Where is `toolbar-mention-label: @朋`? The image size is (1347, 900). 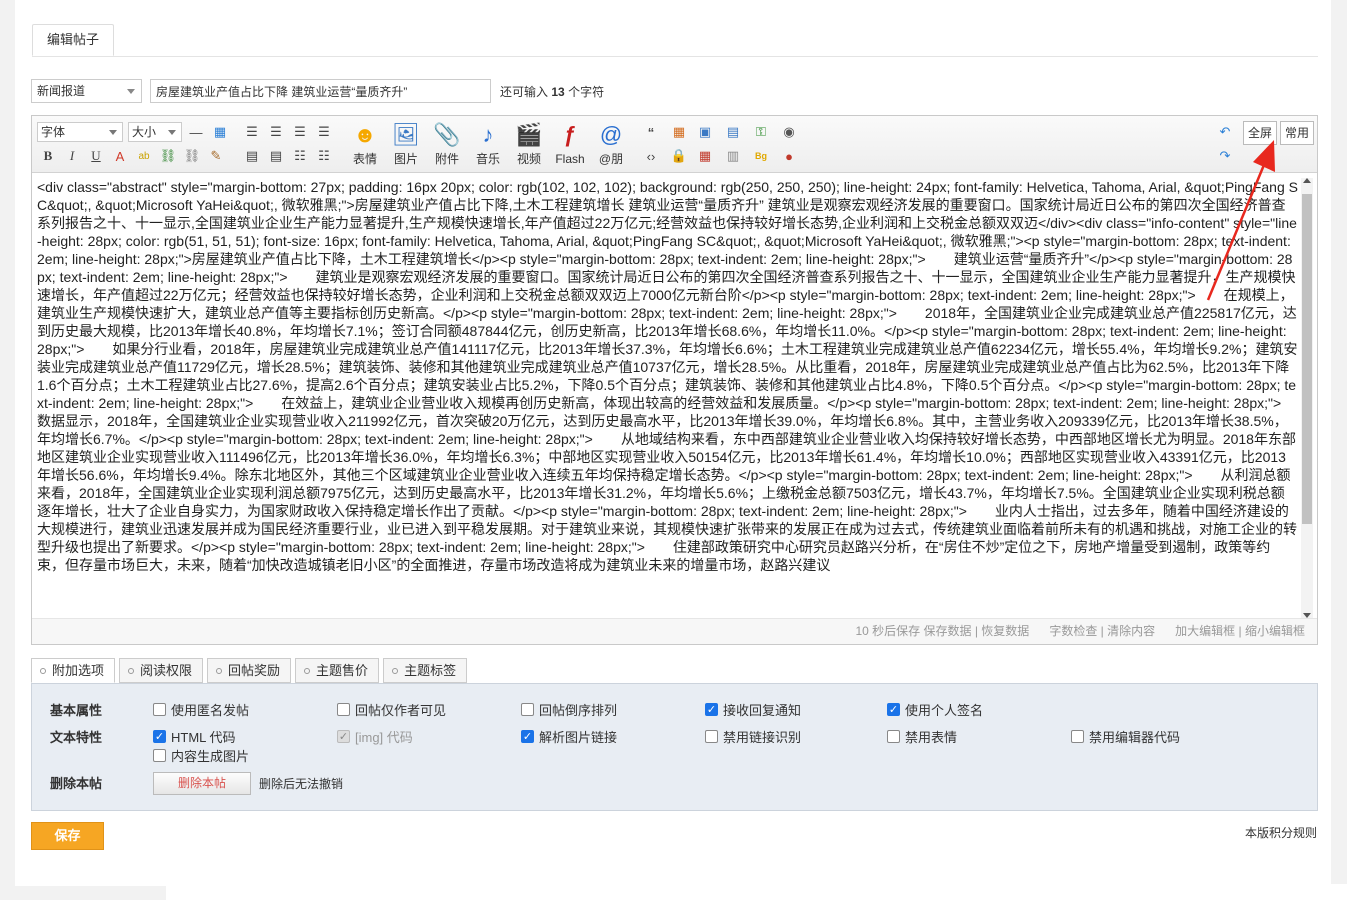
toolbar-mention-label: @朋 is located at coordinates (611, 159).